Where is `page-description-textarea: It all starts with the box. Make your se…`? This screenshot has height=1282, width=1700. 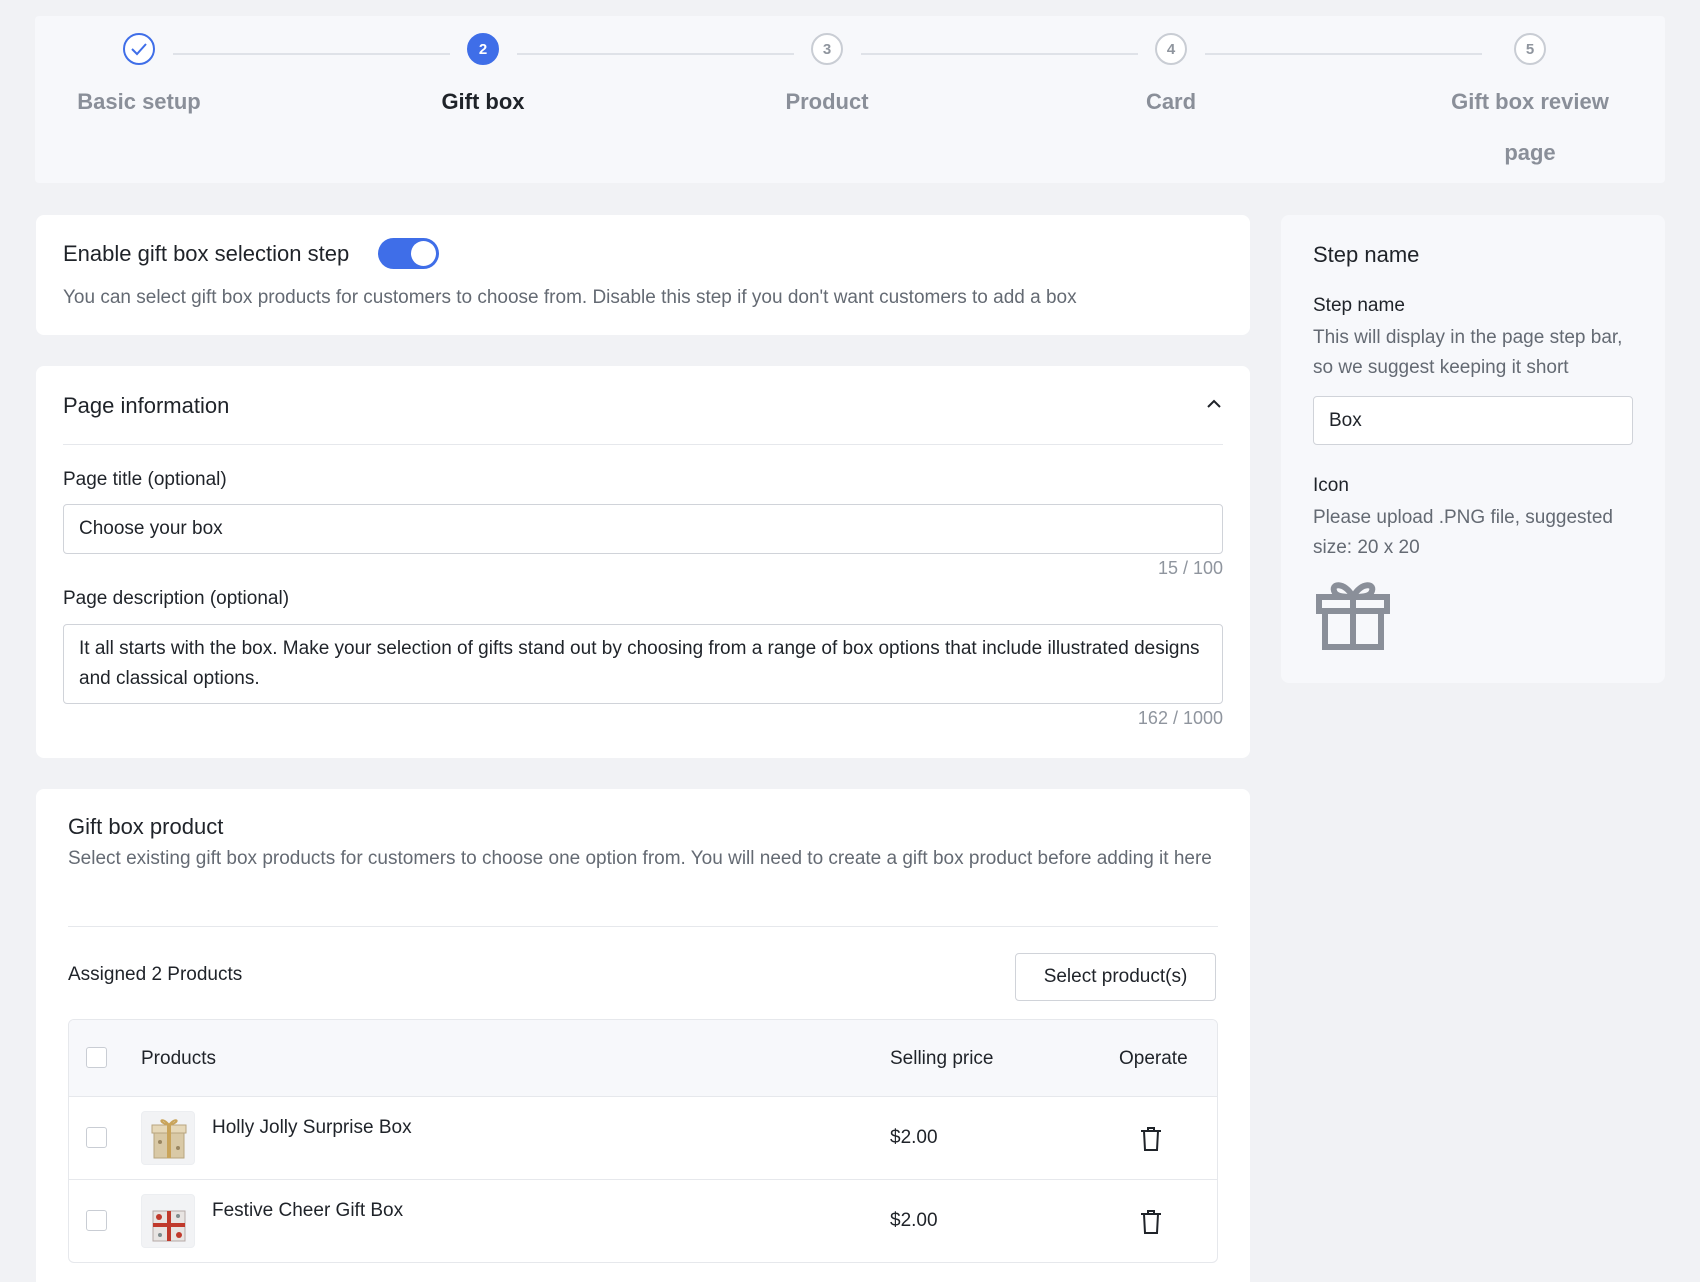 page-description-textarea: It all starts with the box. Make your se… is located at coordinates (643, 664).